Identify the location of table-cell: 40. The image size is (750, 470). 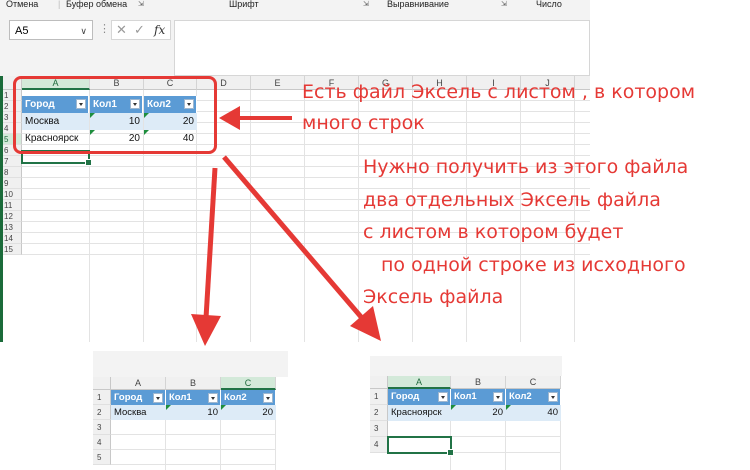
(533, 413).